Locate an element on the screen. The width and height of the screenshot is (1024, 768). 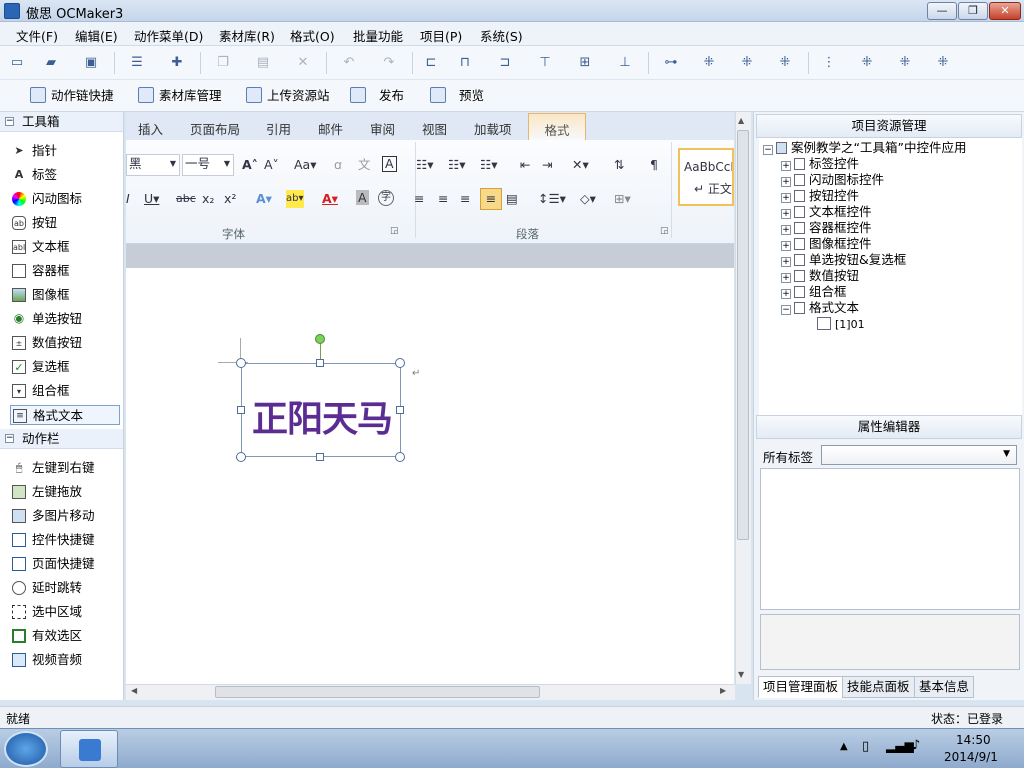
align-bottom-icon: ⊥ is located at coordinates (625, 63).